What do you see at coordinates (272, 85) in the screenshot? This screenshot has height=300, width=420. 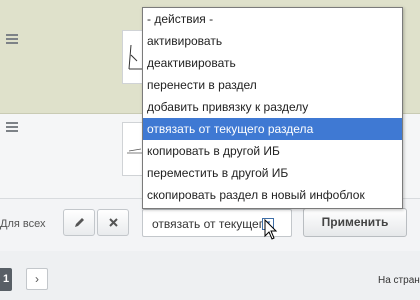 I see `dropdown-option: перенести в раздел` at bounding box center [272, 85].